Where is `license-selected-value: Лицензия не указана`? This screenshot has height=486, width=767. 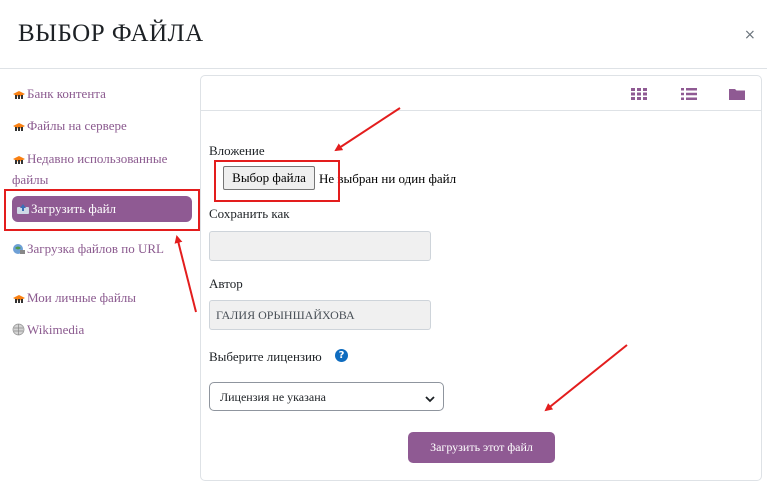 license-selected-value: Лицензия не указана is located at coordinates (273, 397).